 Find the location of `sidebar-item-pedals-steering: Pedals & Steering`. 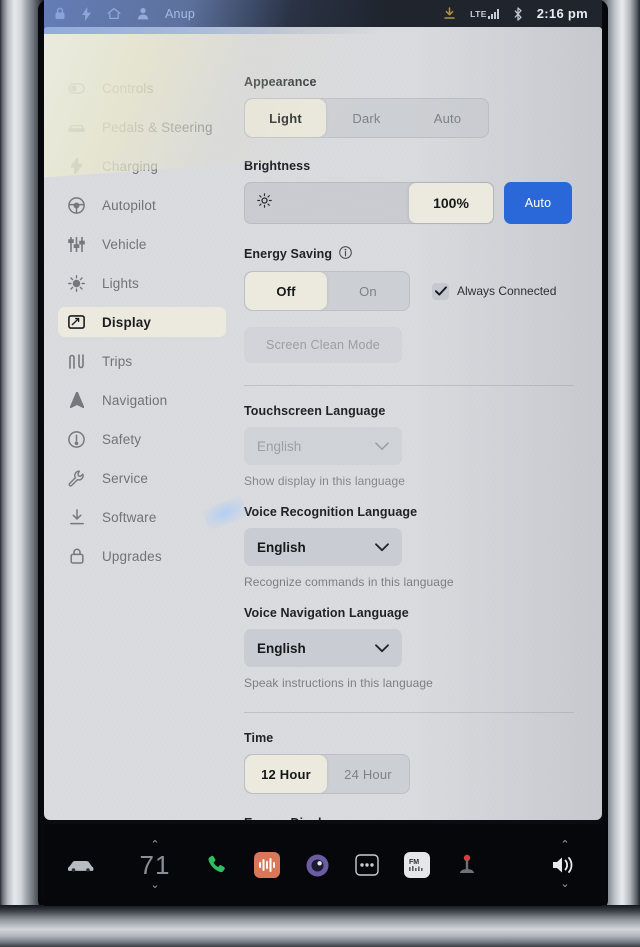

sidebar-item-pedals-steering: Pedals & Steering is located at coordinates (142, 127).